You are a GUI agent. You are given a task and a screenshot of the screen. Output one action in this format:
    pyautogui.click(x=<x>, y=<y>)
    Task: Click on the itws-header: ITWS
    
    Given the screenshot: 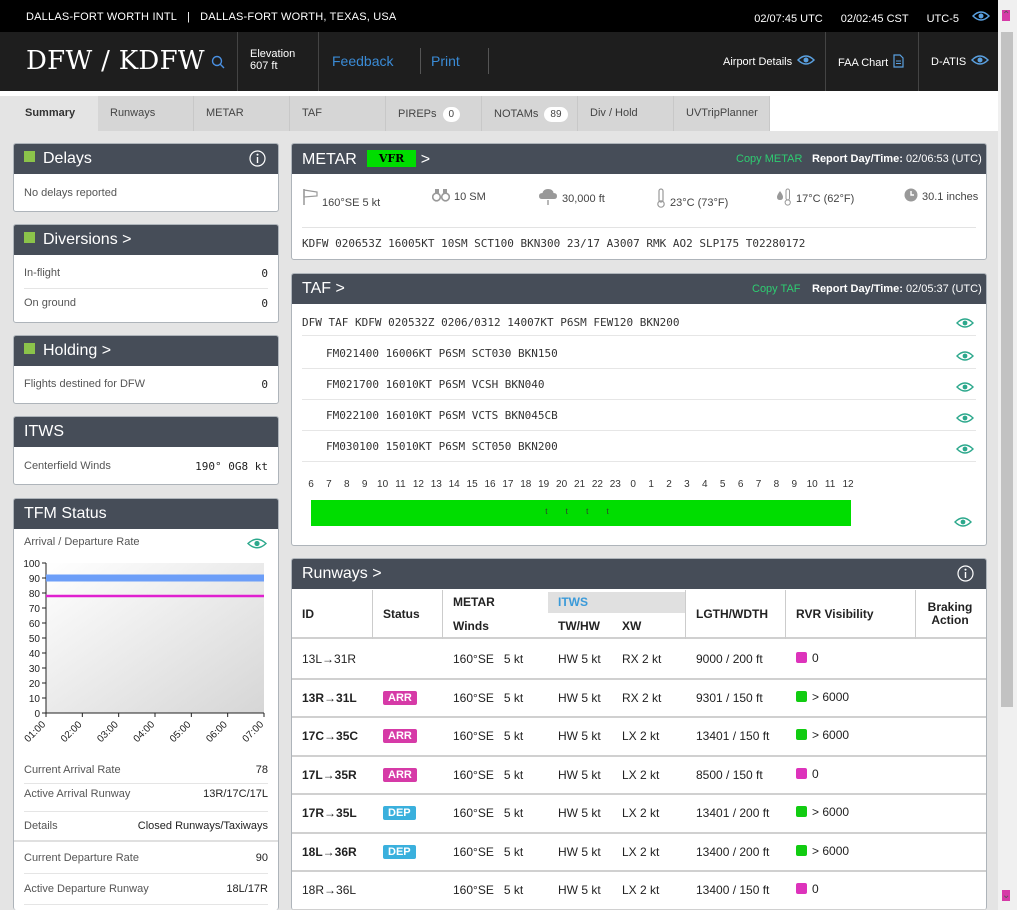 What is the action you would take?
    pyautogui.click(x=146, y=432)
    